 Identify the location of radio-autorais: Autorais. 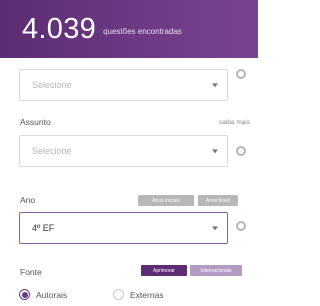
(43, 294).